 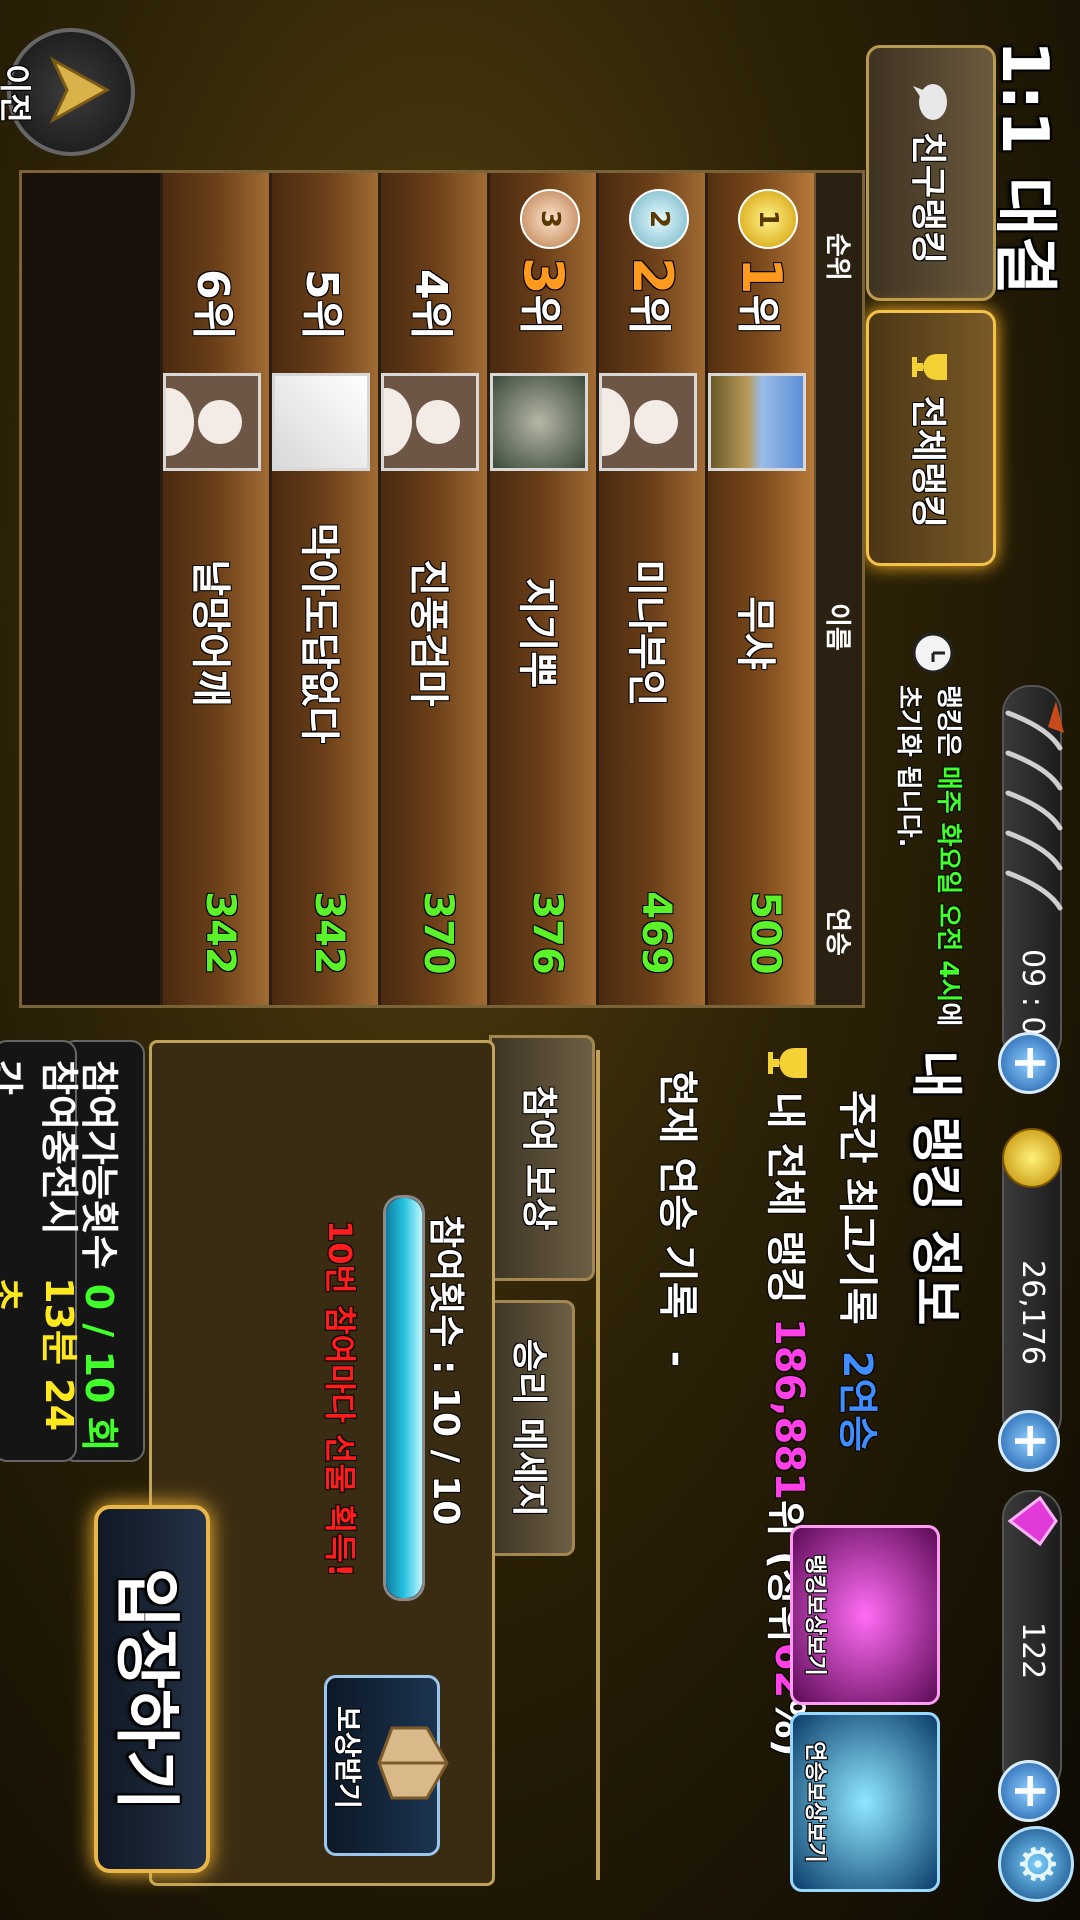 What do you see at coordinates (428, 633) in the screenshot?
I see `player-name: 진풍검마` at bounding box center [428, 633].